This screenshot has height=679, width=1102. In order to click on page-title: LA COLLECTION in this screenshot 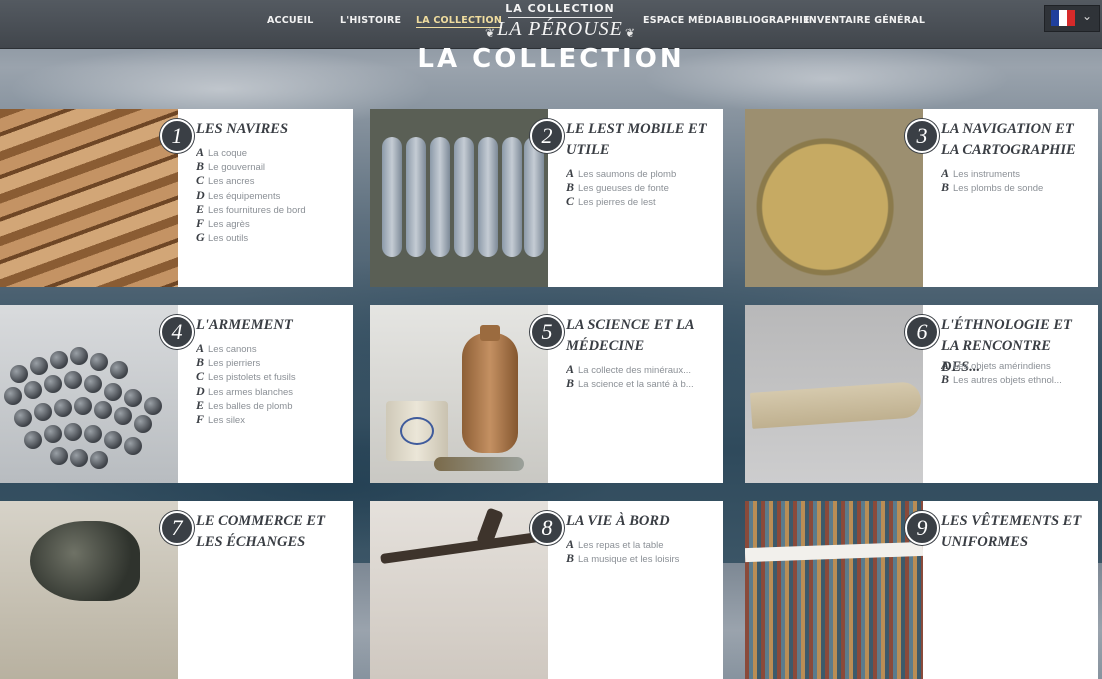, I will do `click(551, 59)`.